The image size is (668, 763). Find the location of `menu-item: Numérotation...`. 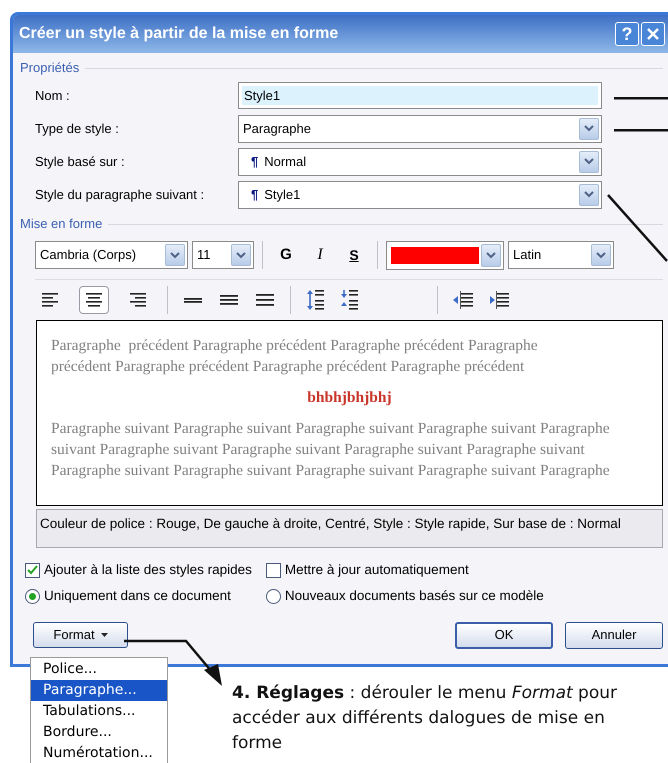

menu-item: Numérotation... is located at coordinates (99, 753).